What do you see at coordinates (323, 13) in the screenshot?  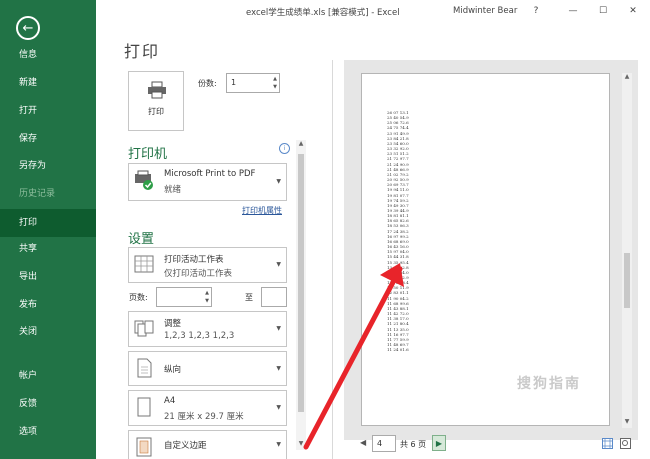 I see `window-title: excel学生成绩单.xls [兼容模式] - Excel` at bounding box center [323, 13].